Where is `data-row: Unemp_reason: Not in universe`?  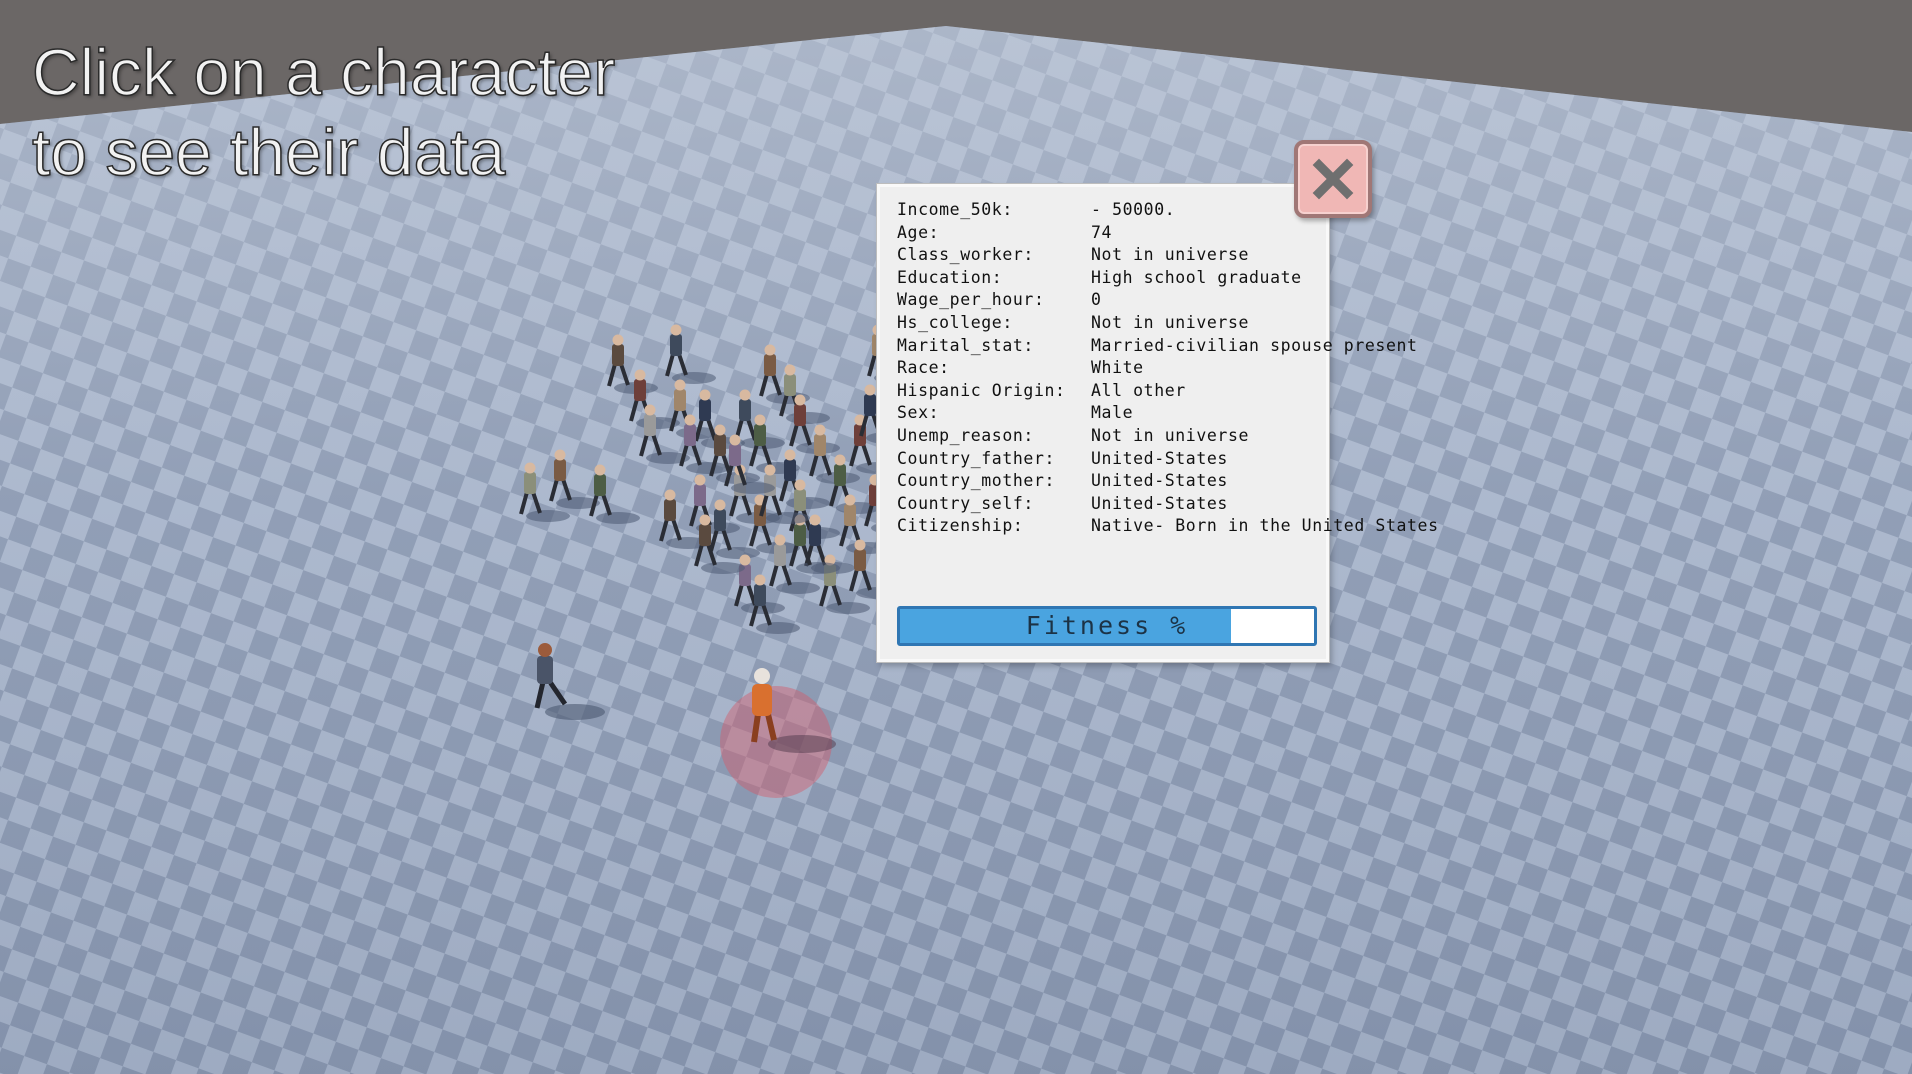
data-row: Unemp_reason: Not in universe is located at coordinates (1168, 436).